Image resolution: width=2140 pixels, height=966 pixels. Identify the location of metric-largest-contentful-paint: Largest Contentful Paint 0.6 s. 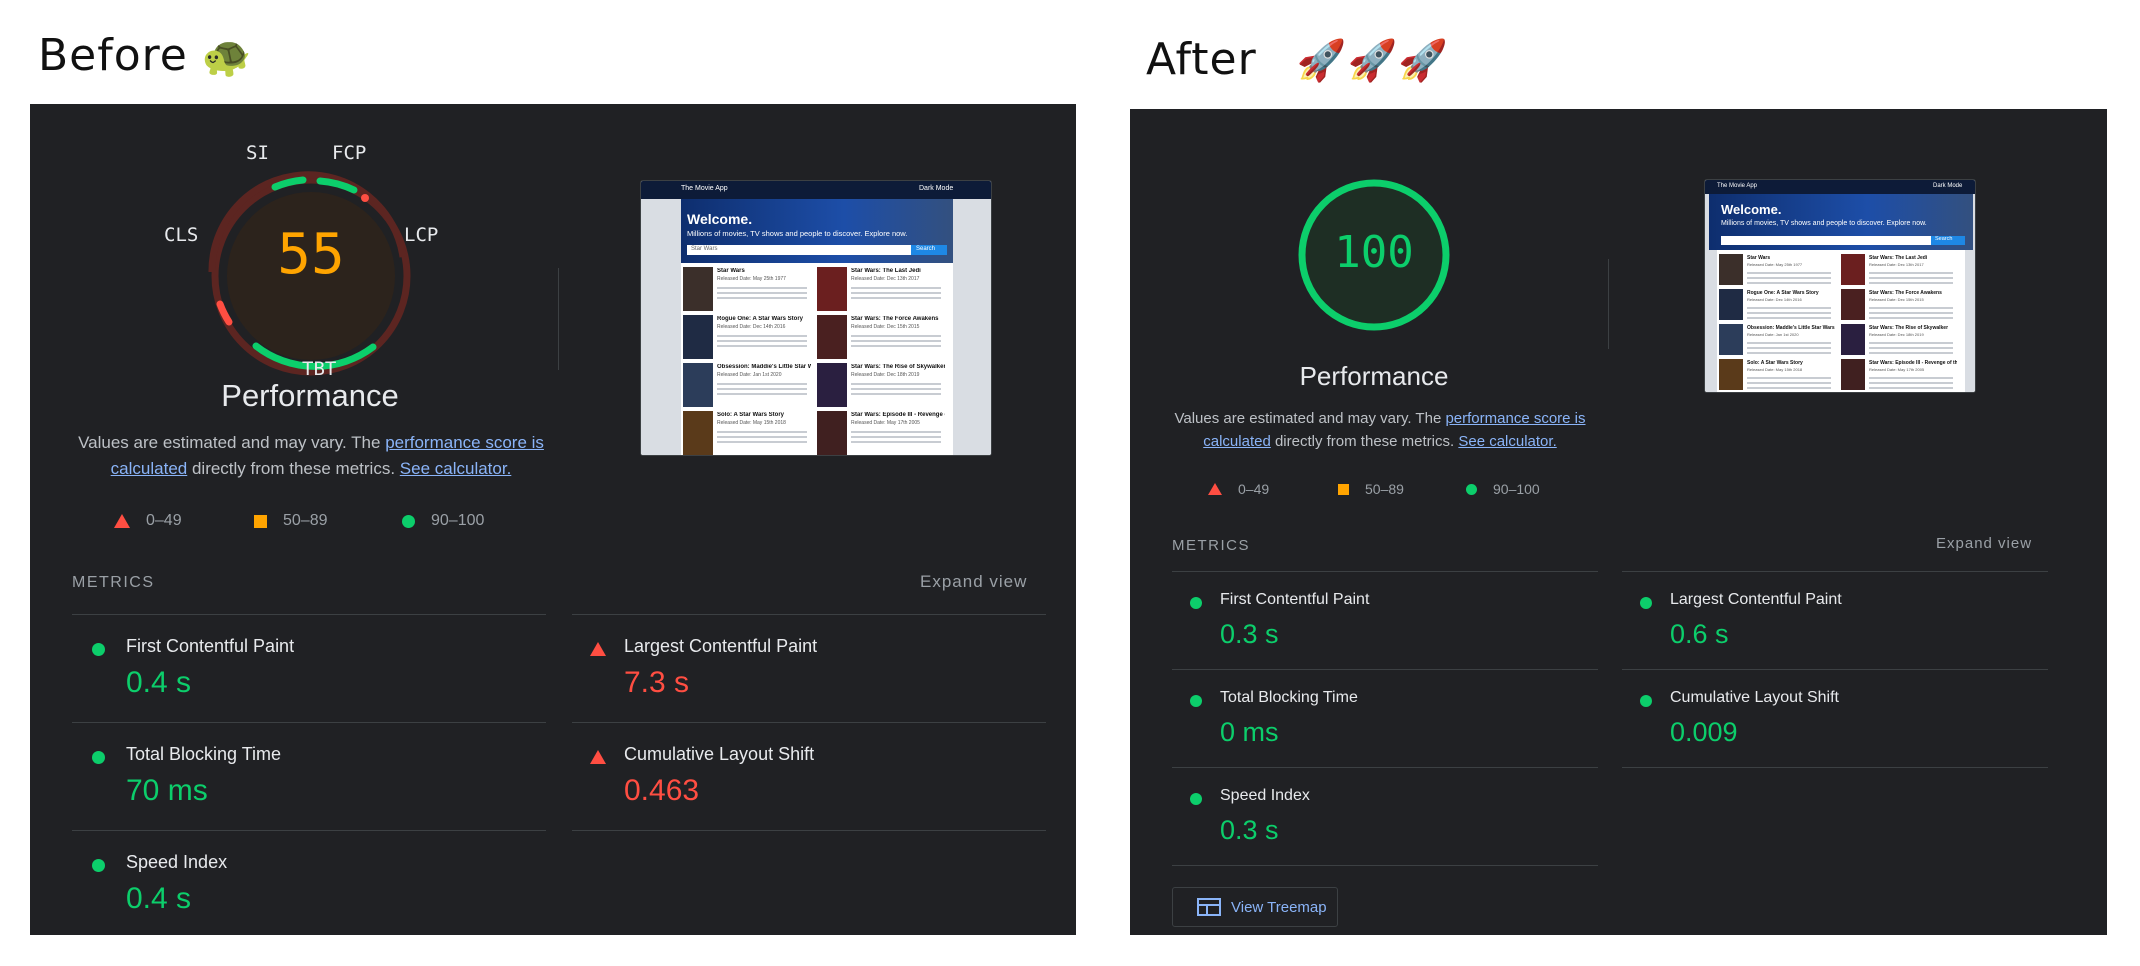
(1835, 621).